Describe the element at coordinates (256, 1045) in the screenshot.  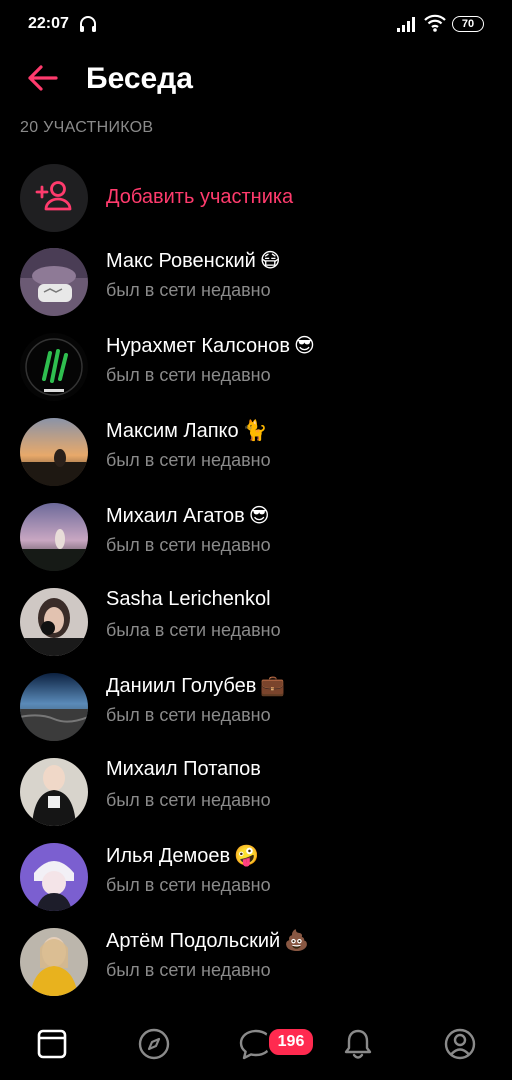
I see `bottom-nav: 196` at that location.